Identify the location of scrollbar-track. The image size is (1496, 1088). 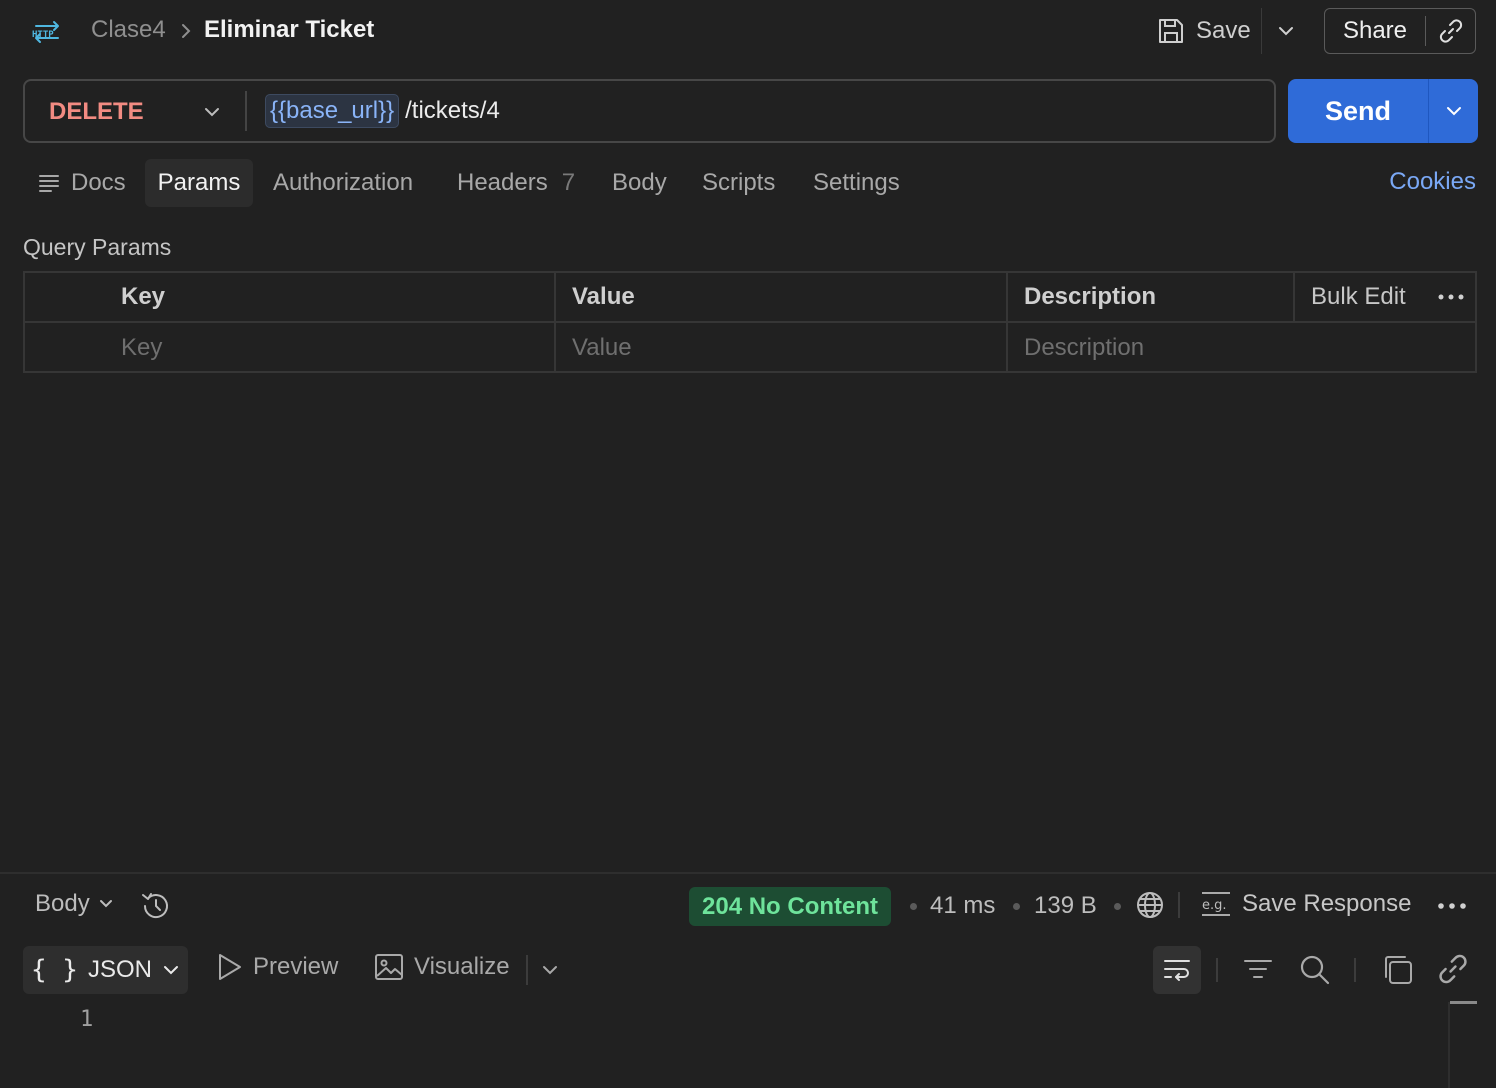
(1449, 1045).